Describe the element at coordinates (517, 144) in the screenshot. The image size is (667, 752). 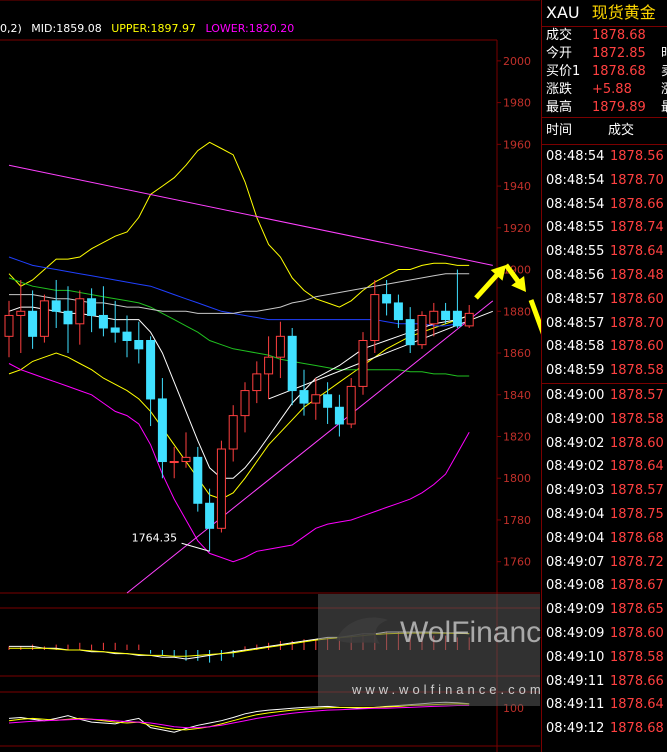
I see `y-tick-label: 1960` at that location.